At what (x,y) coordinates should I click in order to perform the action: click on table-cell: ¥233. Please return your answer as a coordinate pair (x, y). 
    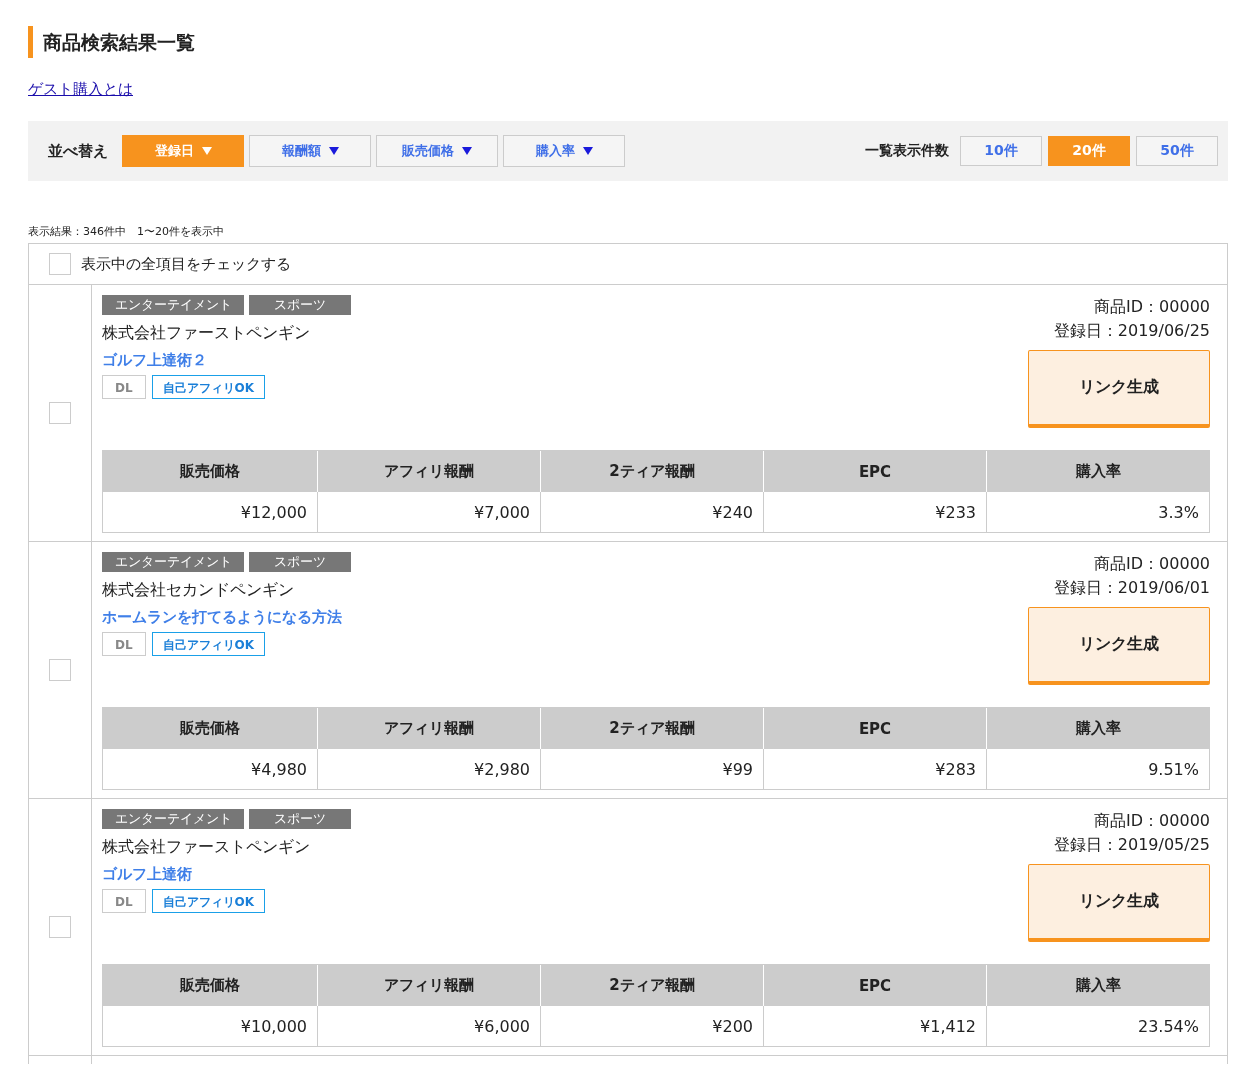
    Looking at the image, I should click on (874, 512).